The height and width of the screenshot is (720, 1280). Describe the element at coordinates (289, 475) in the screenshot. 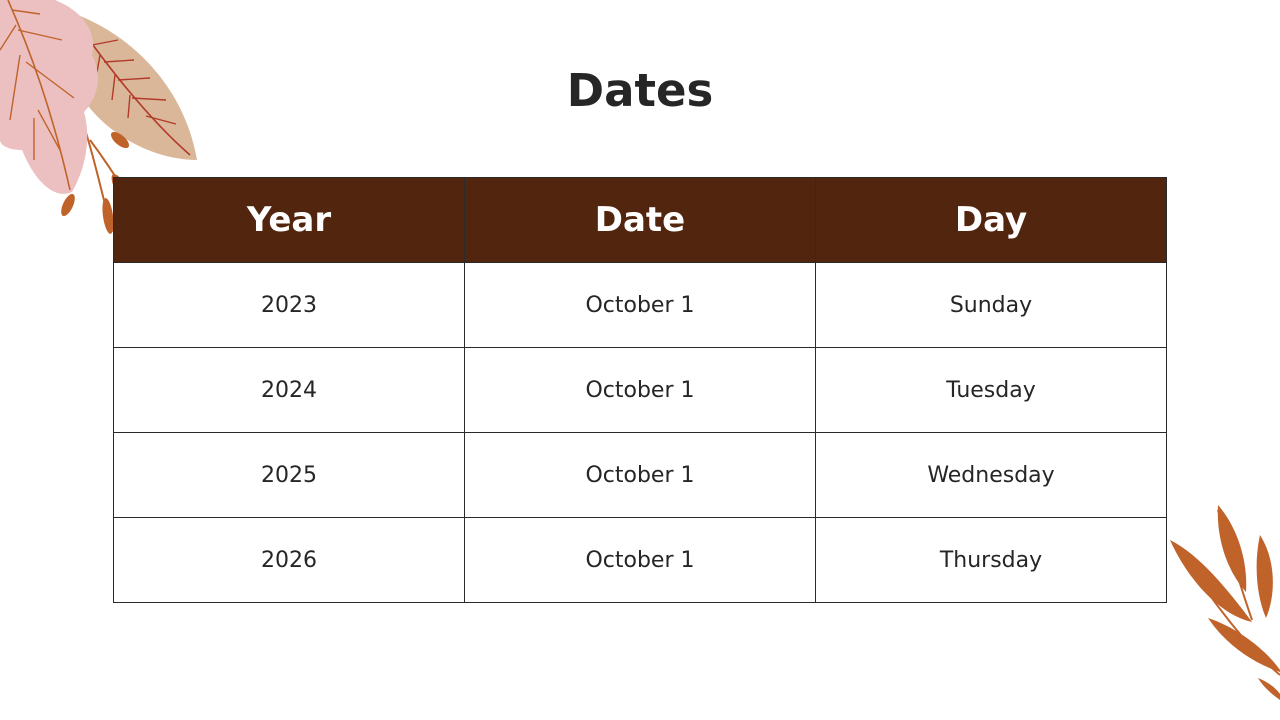

I see `cell-year: 2025` at that location.